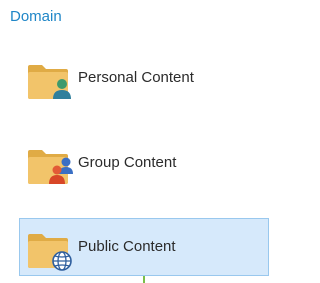 Image resolution: width=320 pixels, height=283 pixels. I want to click on folder-group-icon, so click(50, 166).